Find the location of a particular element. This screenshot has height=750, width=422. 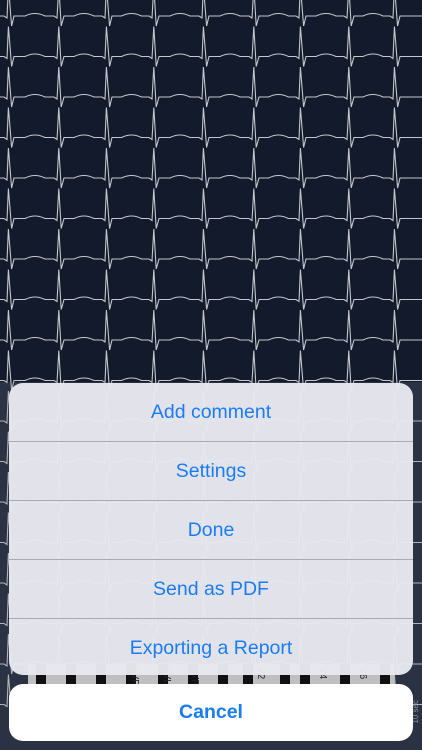

send-as-pdf-button: Send as PDF is located at coordinates (211, 588).